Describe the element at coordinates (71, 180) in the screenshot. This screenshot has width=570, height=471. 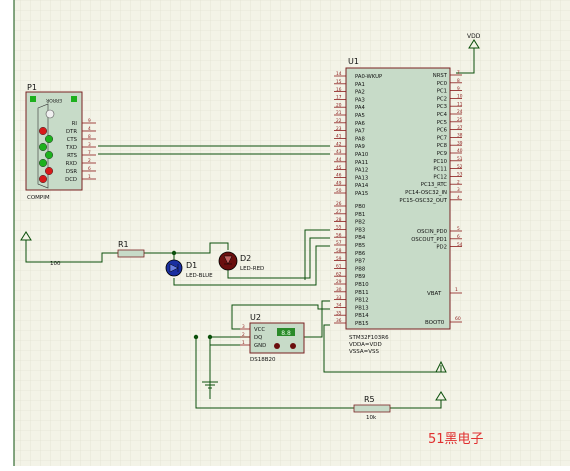
I see `p1-signal-label: DCD` at that location.